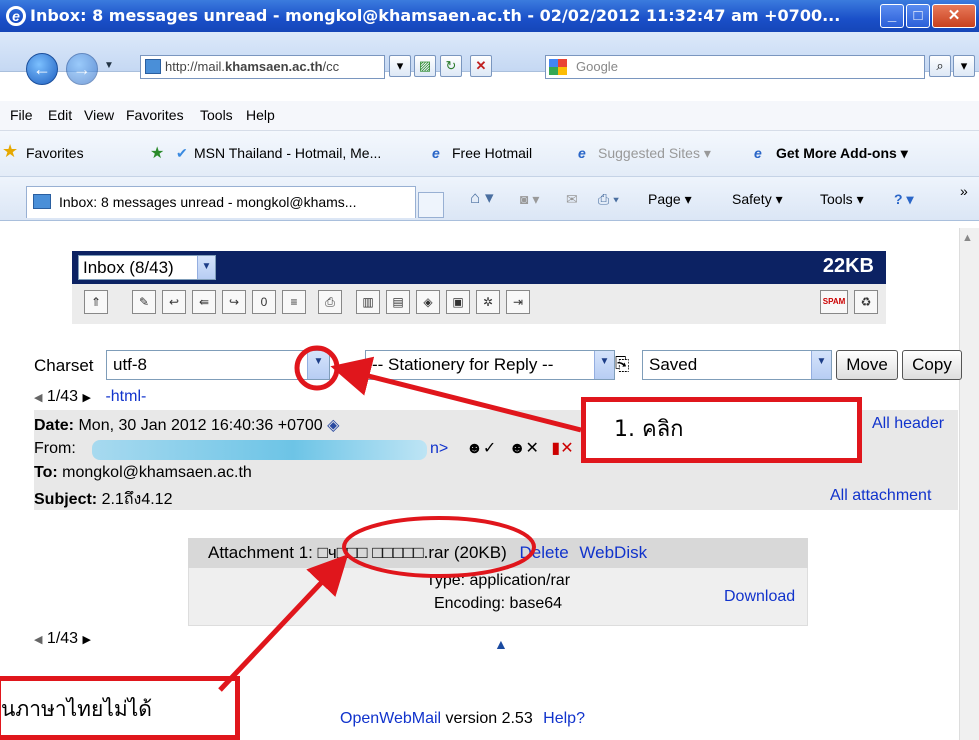 The height and width of the screenshot is (740, 979). Describe the element at coordinates (436, 153) in the screenshot. I see `ie-page-icon: e` at that location.